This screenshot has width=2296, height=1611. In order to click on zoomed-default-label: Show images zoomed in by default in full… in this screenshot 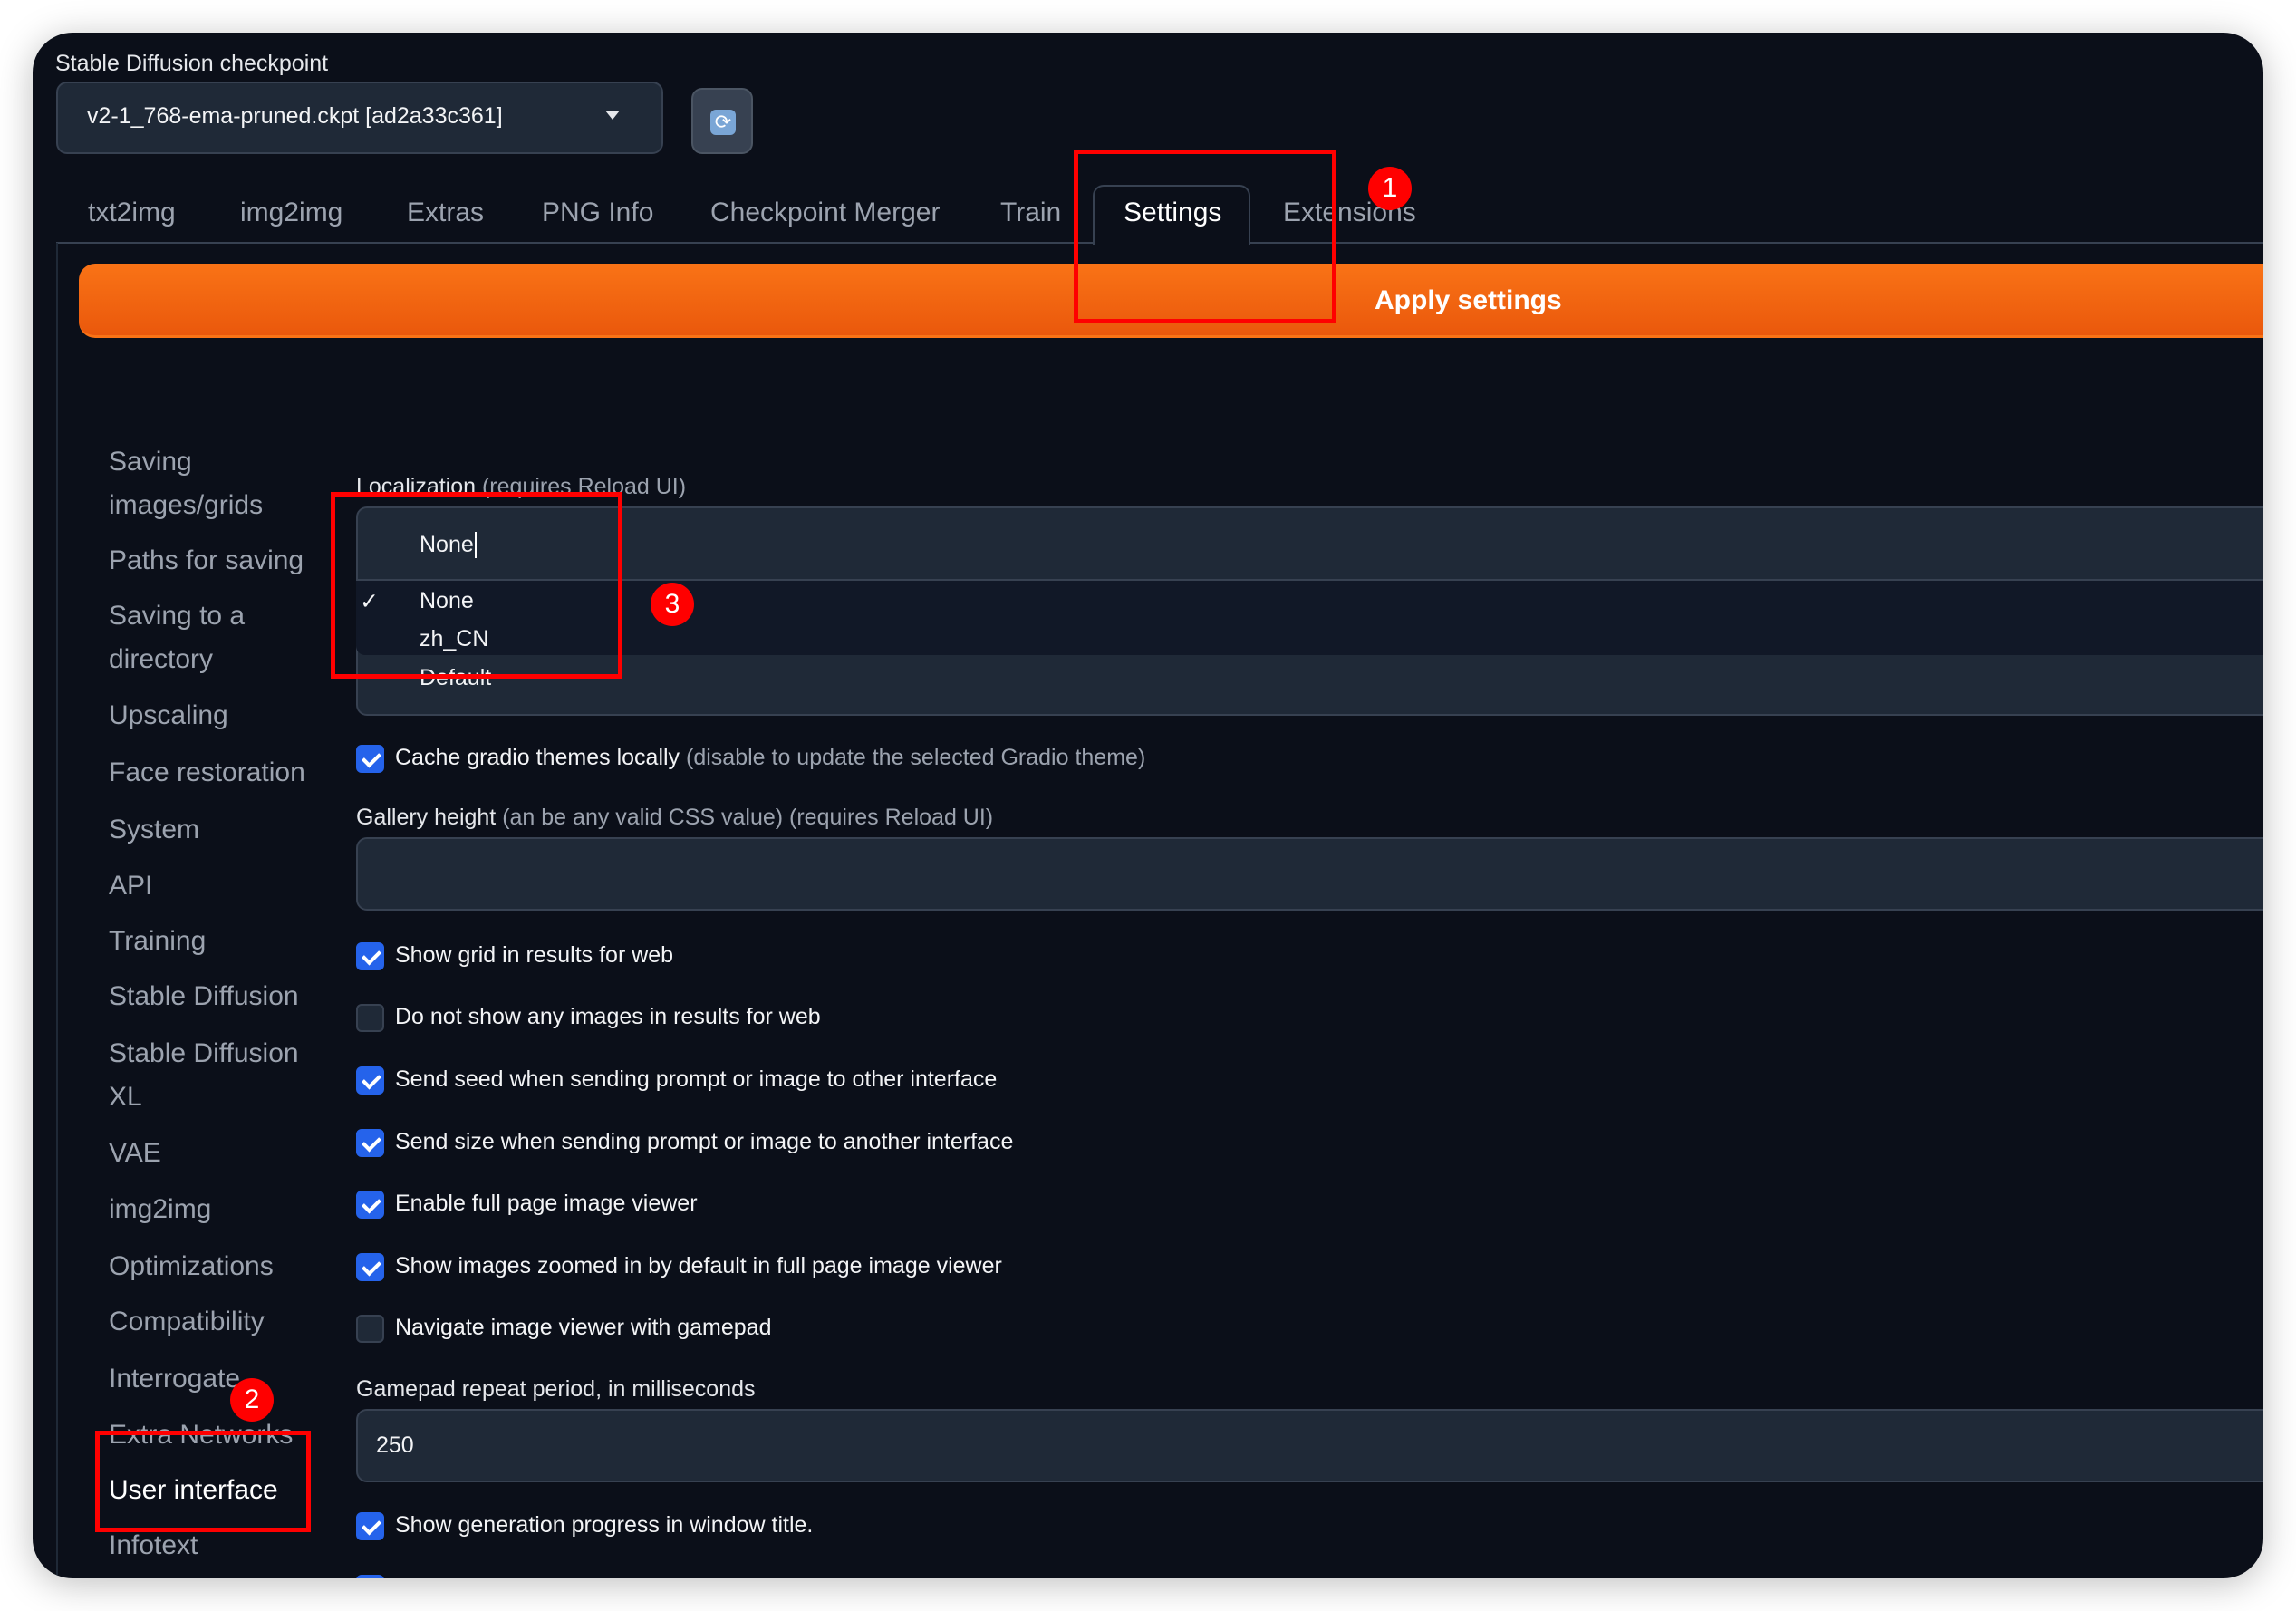, I will do `click(699, 1265)`.